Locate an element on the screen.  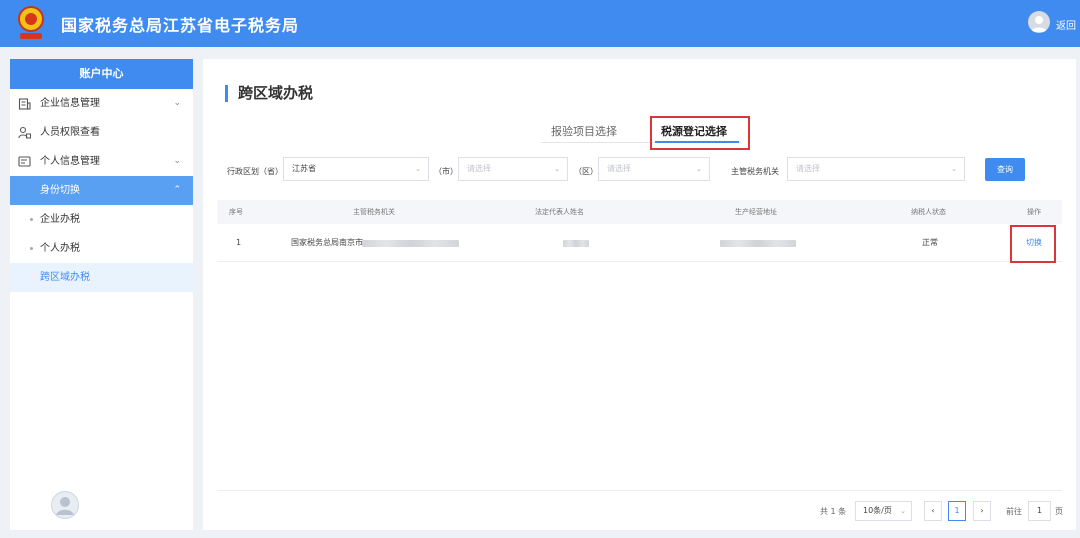
sidebar-item-company-info: 企业信息管理 ⌄ is located at coordinates (101, 103).